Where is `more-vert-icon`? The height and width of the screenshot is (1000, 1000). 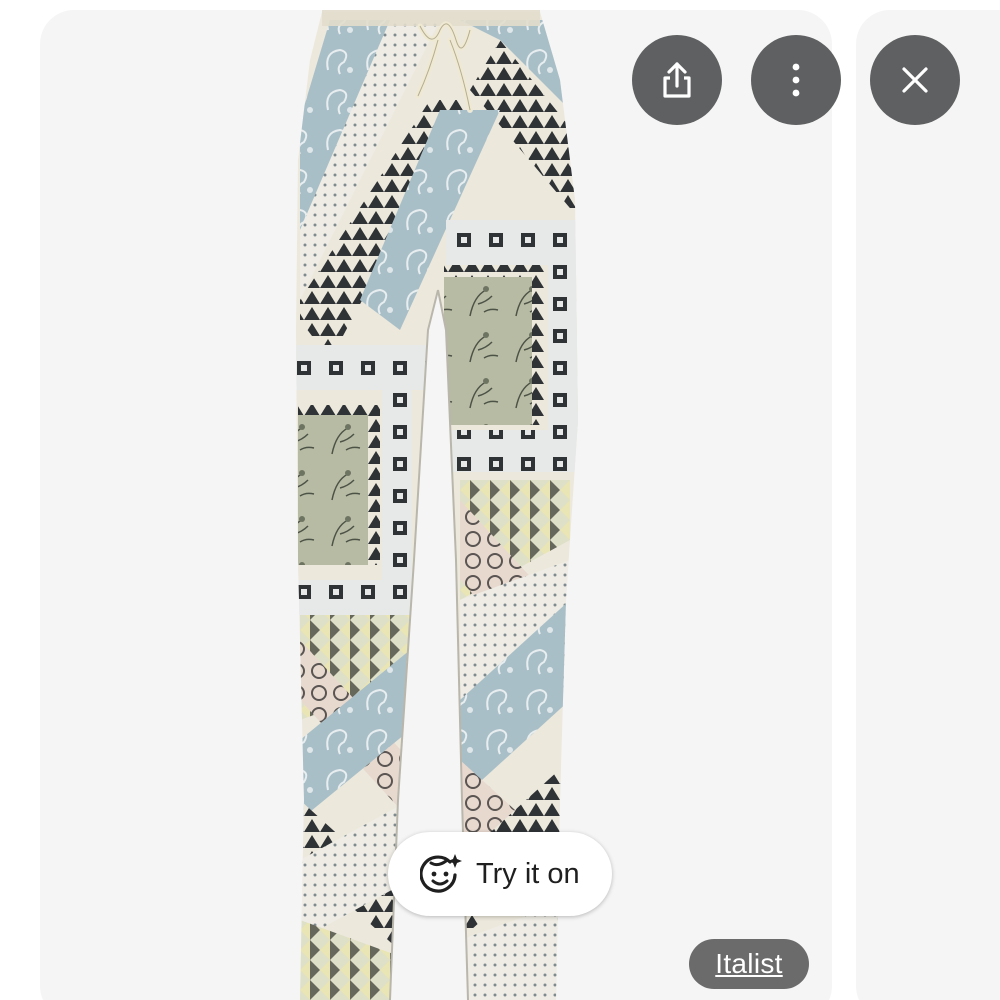 more-vert-icon is located at coordinates (796, 80).